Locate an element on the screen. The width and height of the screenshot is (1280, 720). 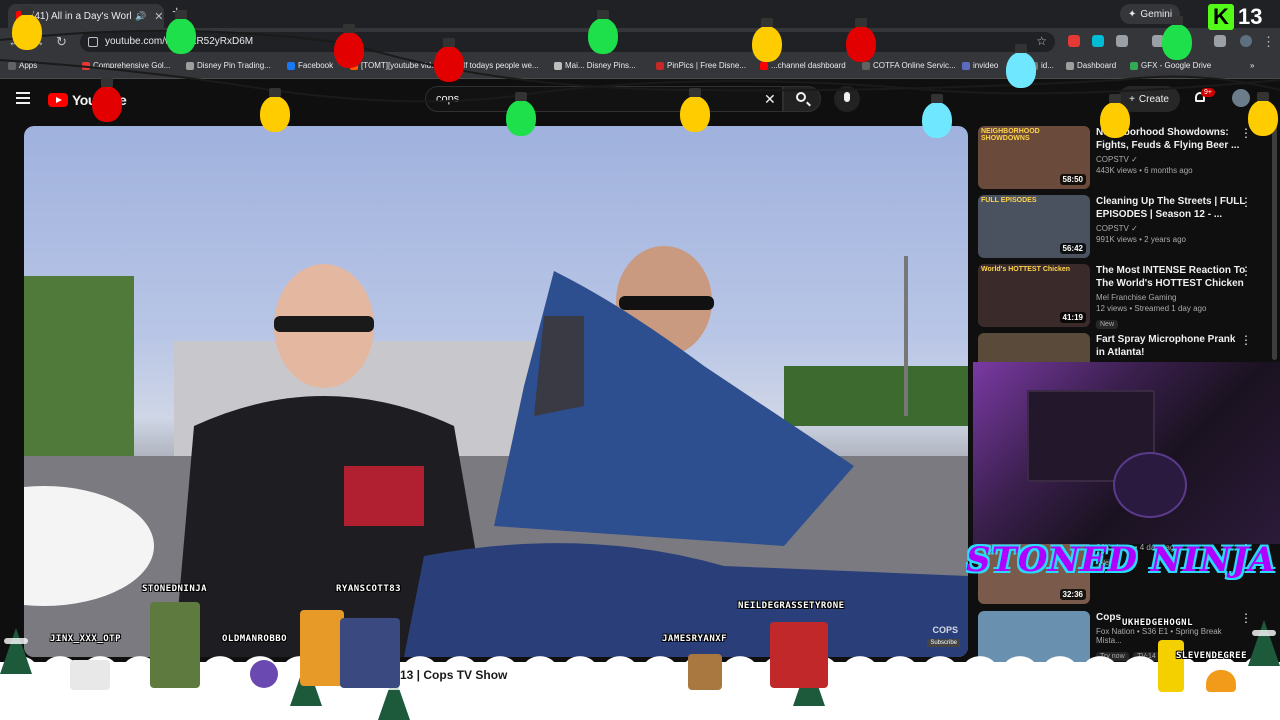
video-duration: 32:36 is located at coordinates (1072, 594).